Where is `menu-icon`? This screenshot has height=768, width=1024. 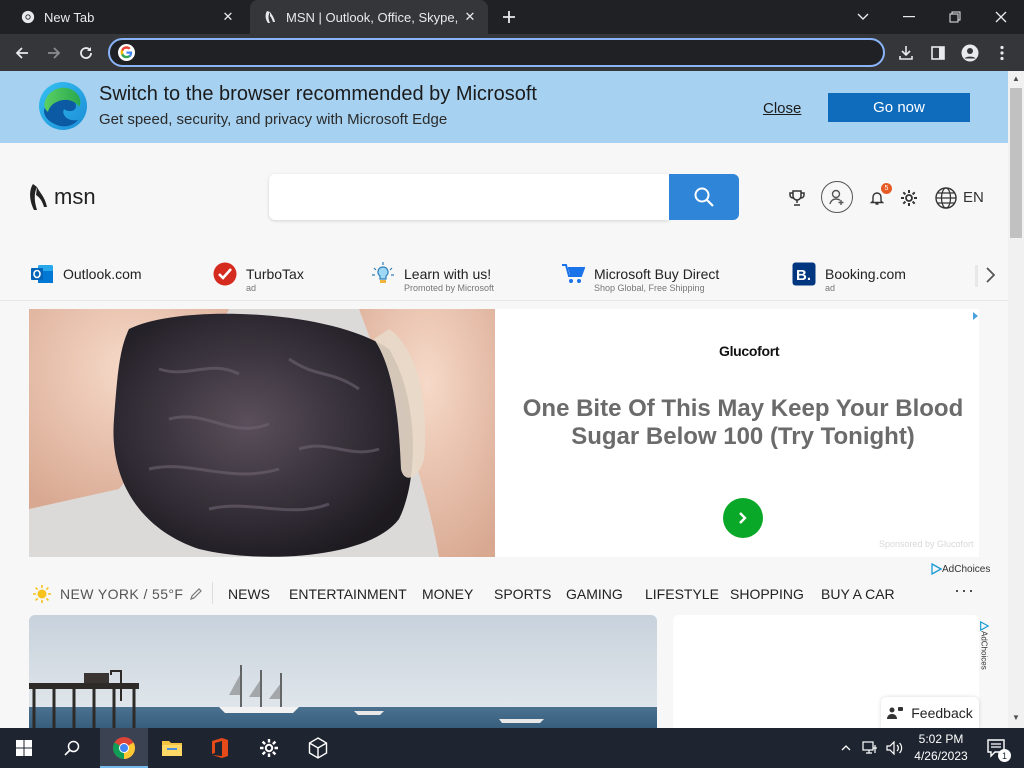 menu-icon is located at coordinates (1002, 53).